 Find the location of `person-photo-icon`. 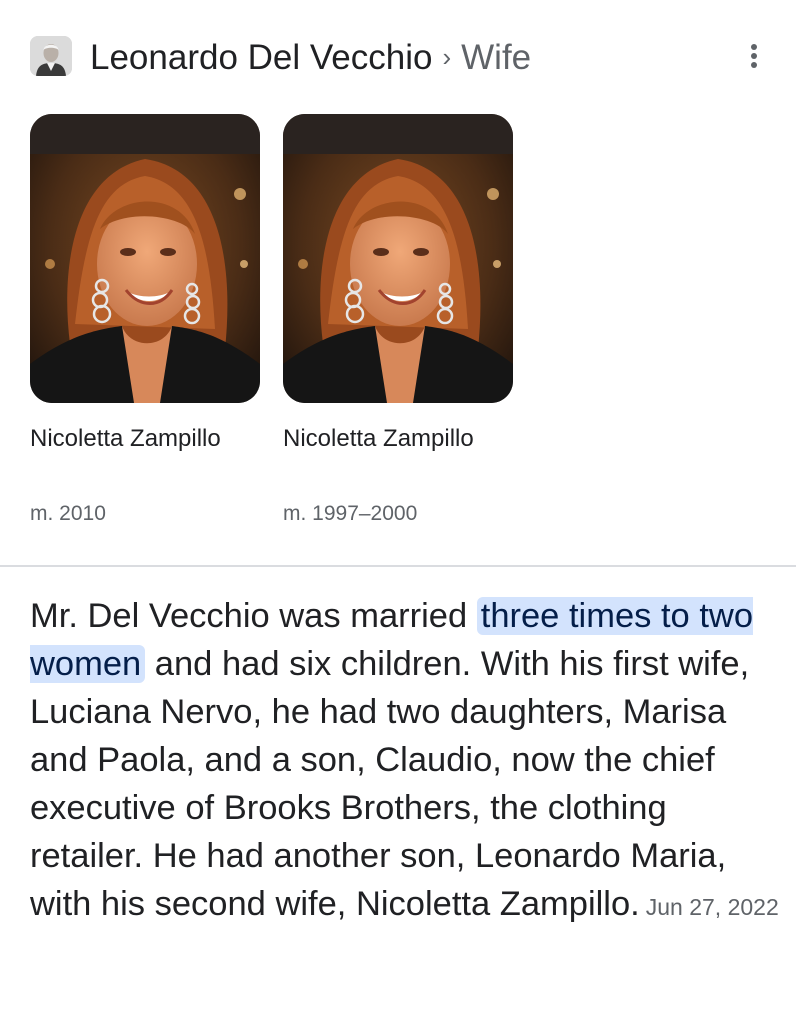

person-photo-icon is located at coordinates (51, 56).